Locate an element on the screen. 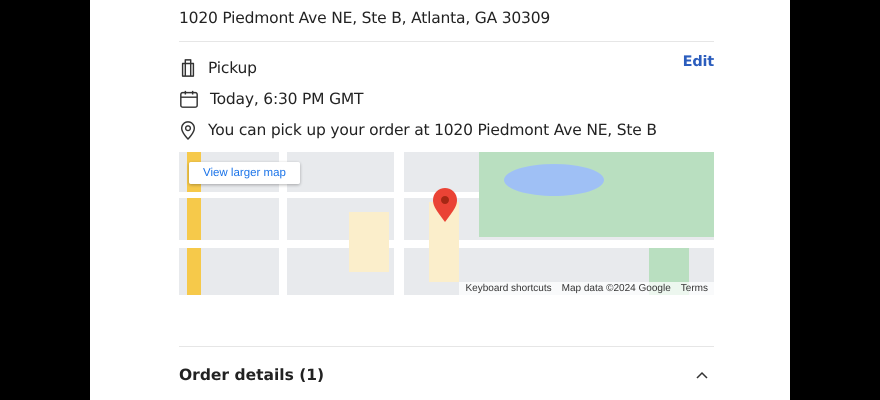  map-attribution-link: Terms is located at coordinates (694, 288).